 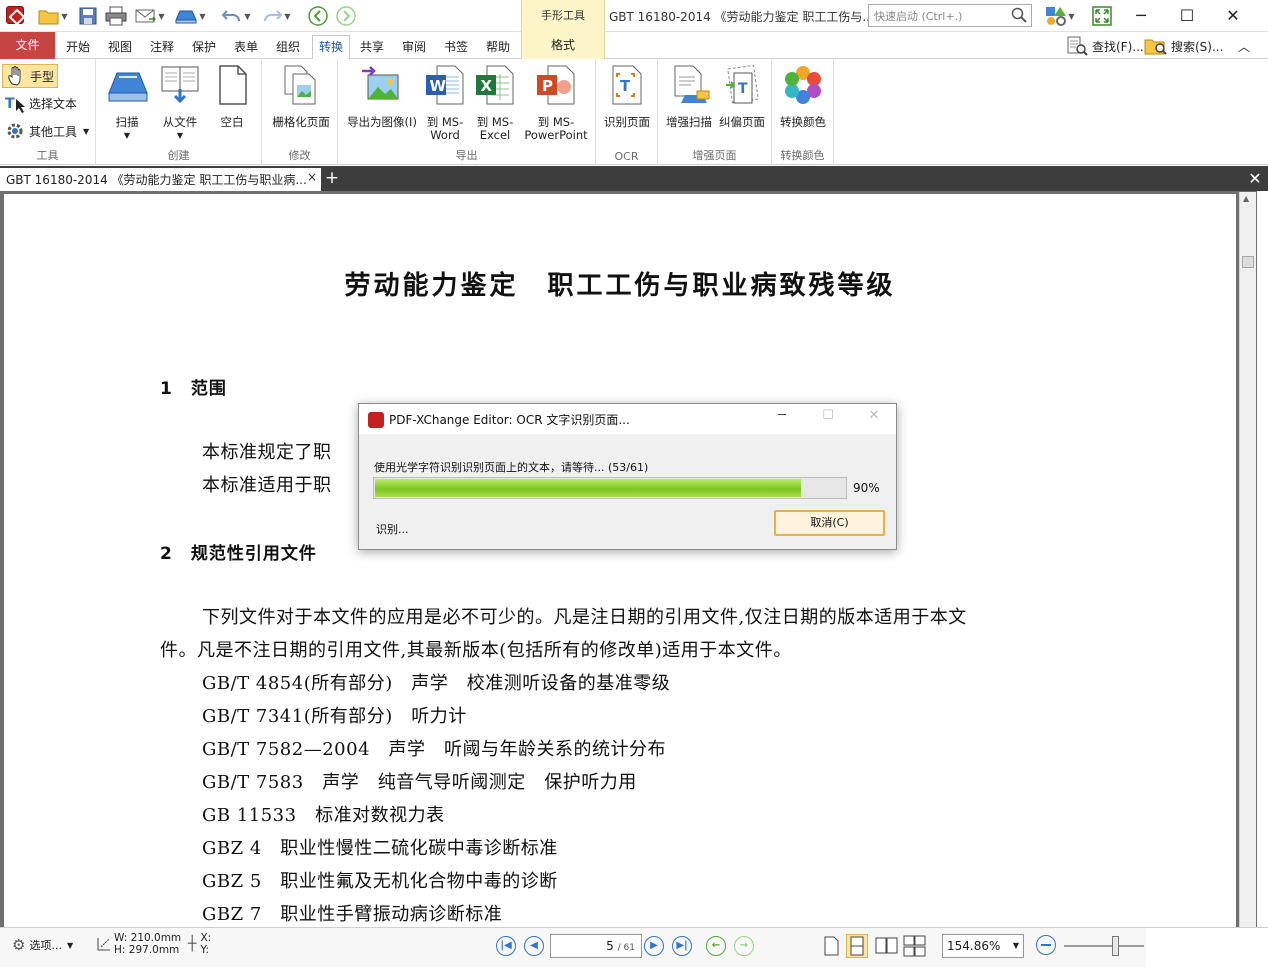 I want to click on back-button, so click(x=318, y=16).